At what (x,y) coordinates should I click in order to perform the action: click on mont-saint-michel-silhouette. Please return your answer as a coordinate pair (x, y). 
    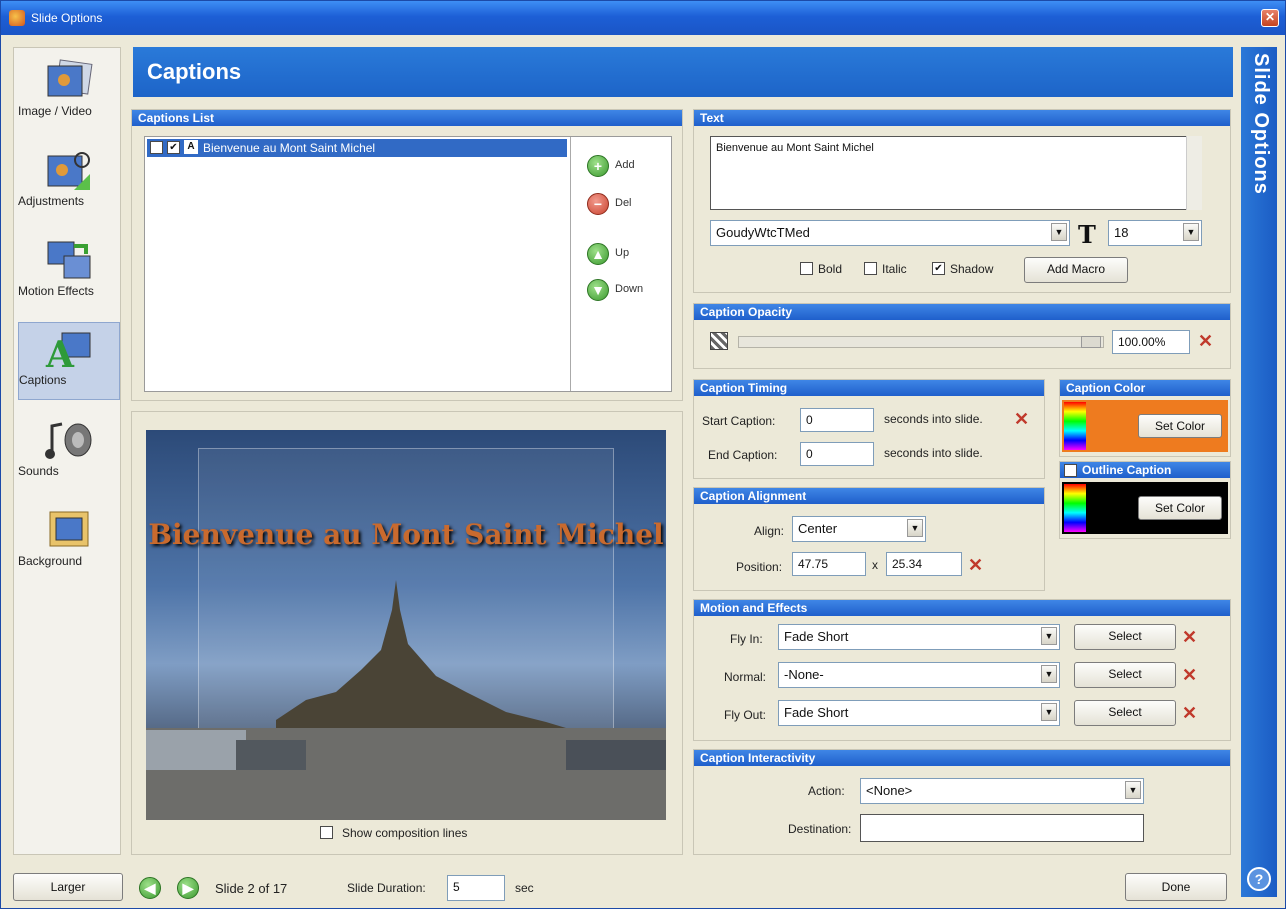
    Looking at the image, I should click on (406, 700).